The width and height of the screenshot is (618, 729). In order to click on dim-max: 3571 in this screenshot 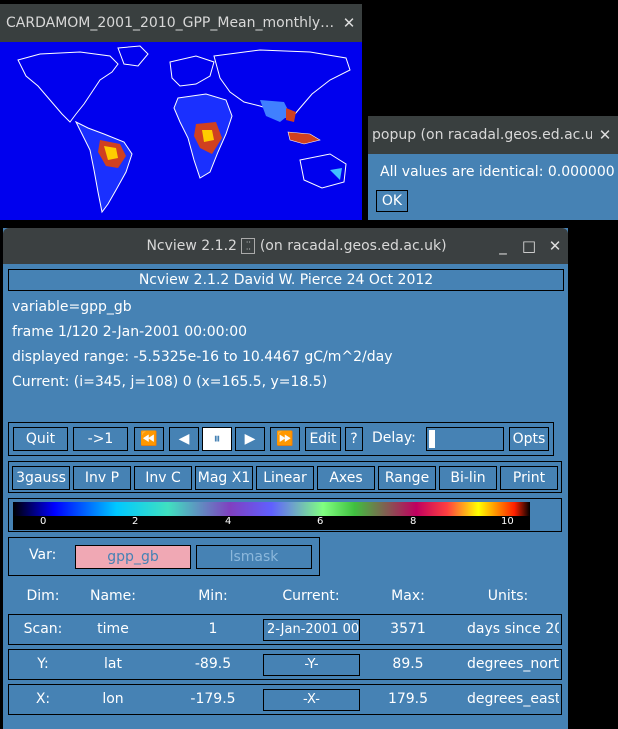, I will do `click(408, 629)`.